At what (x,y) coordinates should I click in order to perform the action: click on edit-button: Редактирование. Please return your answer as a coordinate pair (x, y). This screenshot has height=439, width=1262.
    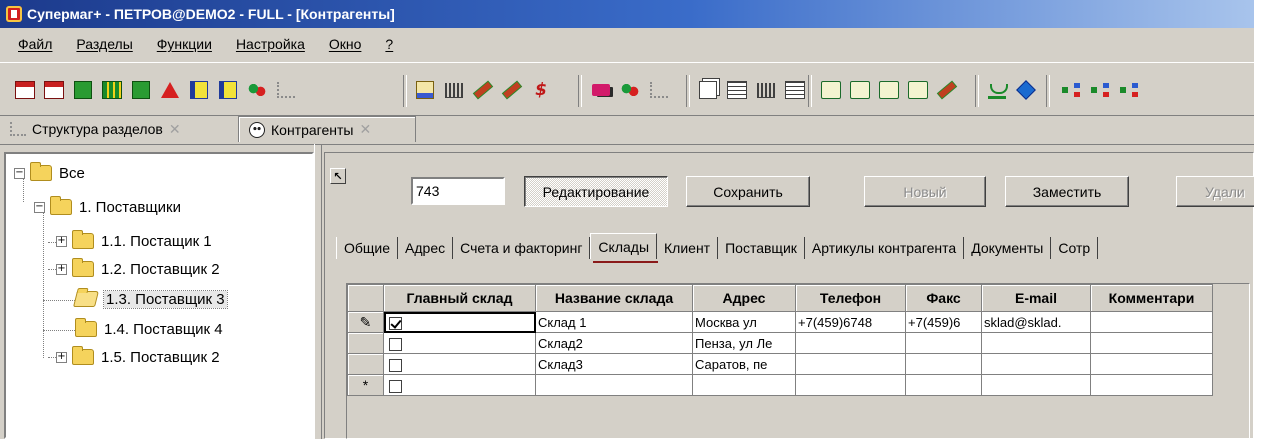
    Looking at the image, I should click on (596, 191).